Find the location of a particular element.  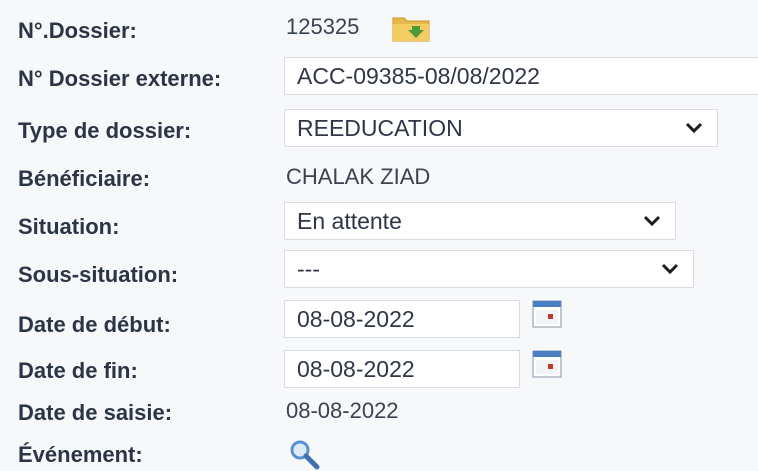

dossier-type-label: Type de dossier: is located at coordinates (105, 130).